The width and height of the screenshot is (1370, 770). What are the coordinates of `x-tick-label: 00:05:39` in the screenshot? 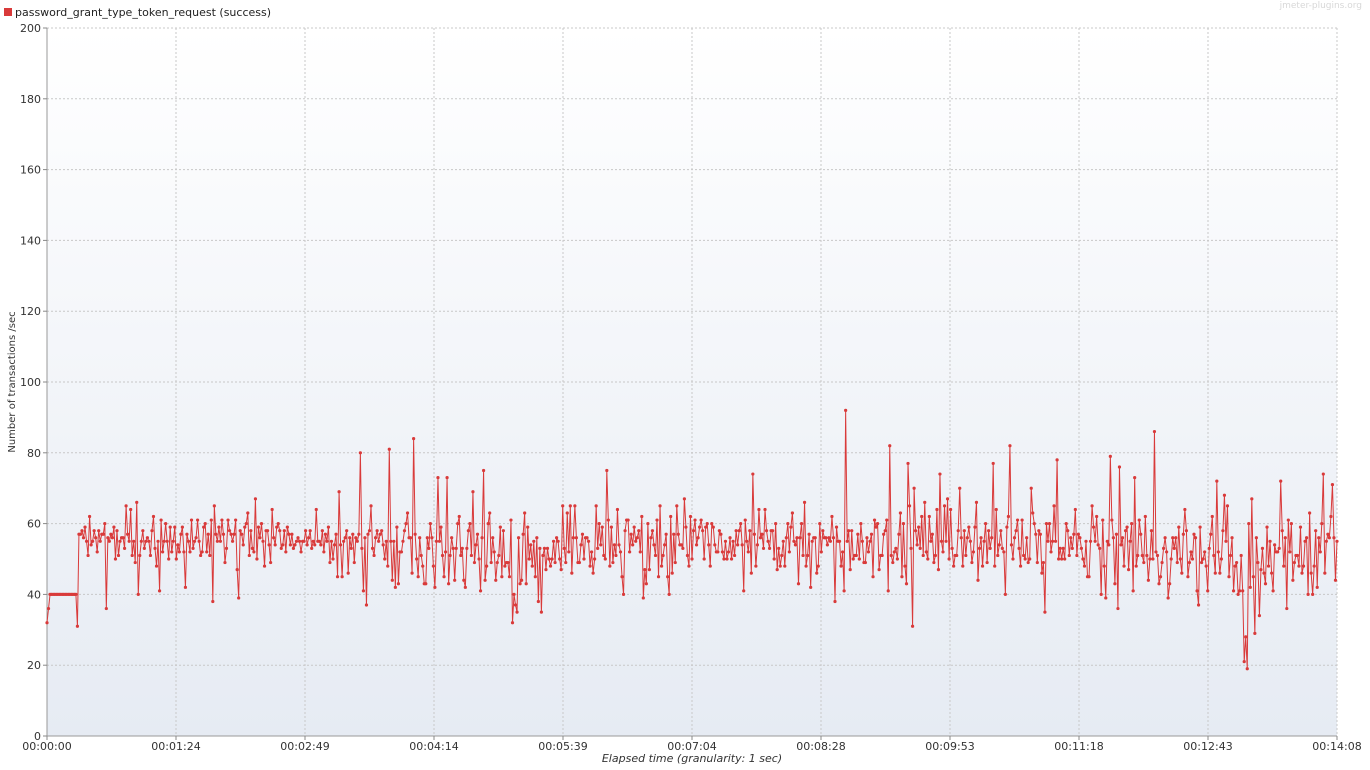 It's located at (562, 746).